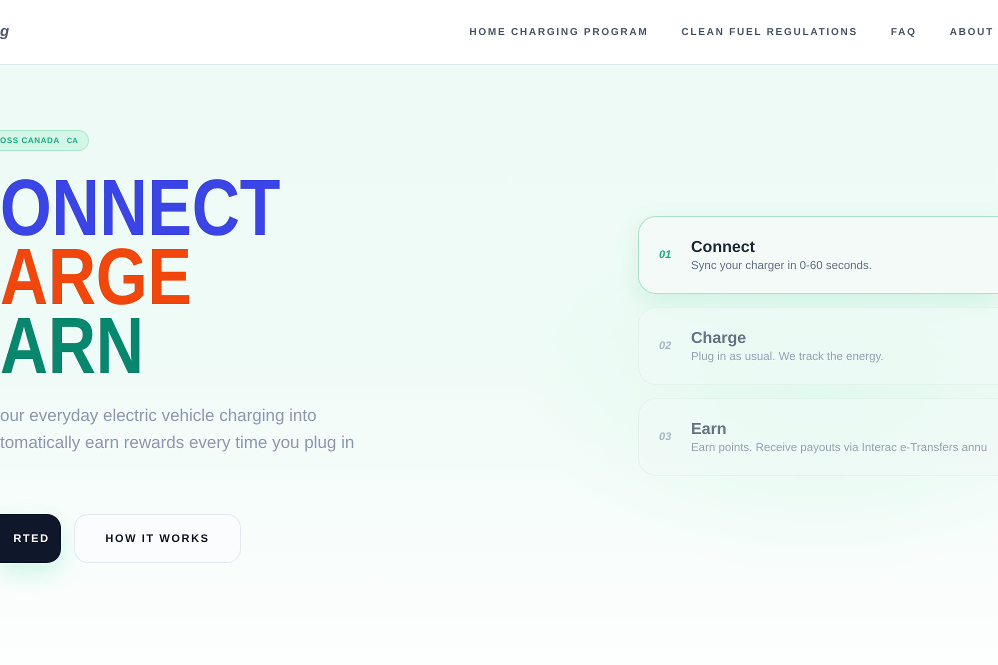 The height and width of the screenshot is (665, 998). What do you see at coordinates (665, 437) in the screenshot?
I see `step-number: 03` at bounding box center [665, 437].